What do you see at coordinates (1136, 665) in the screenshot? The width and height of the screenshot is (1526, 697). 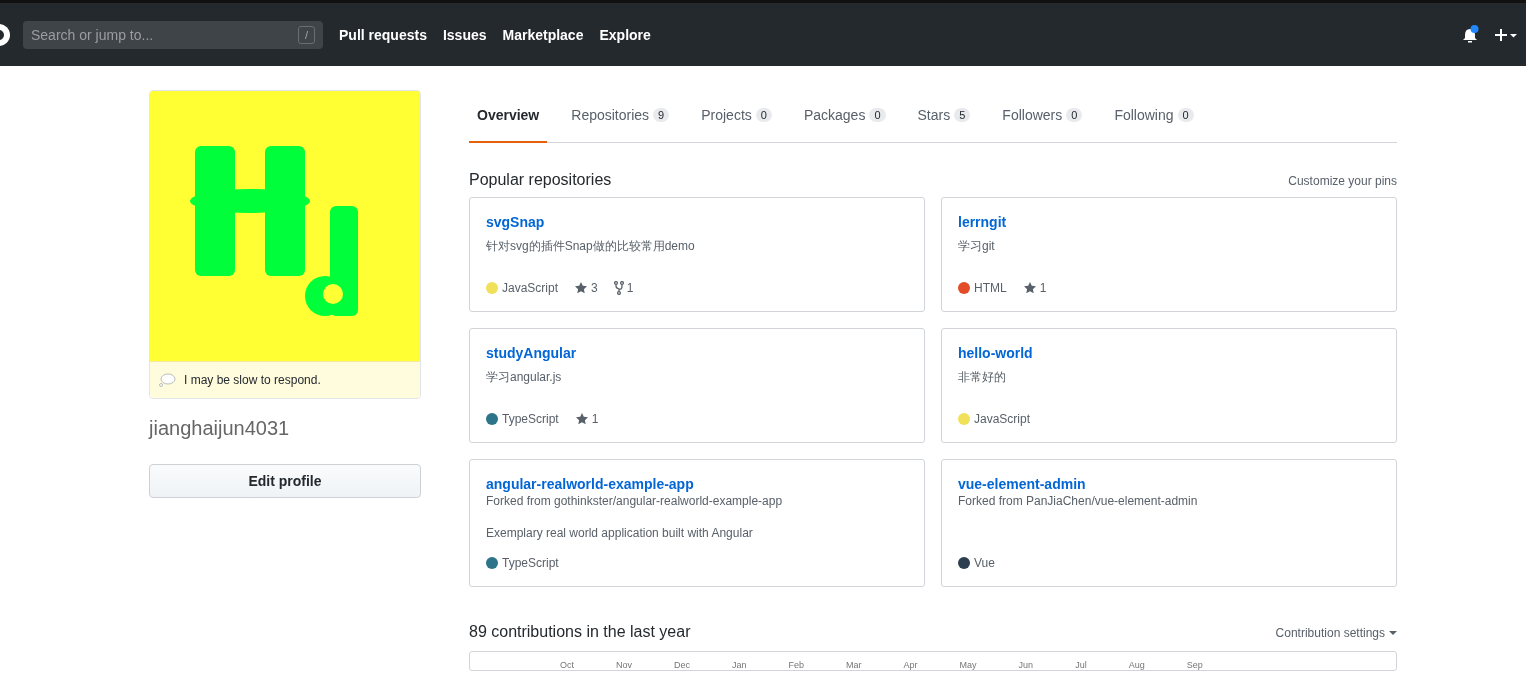 I see `month-label: Aug` at bounding box center [1136, 665].